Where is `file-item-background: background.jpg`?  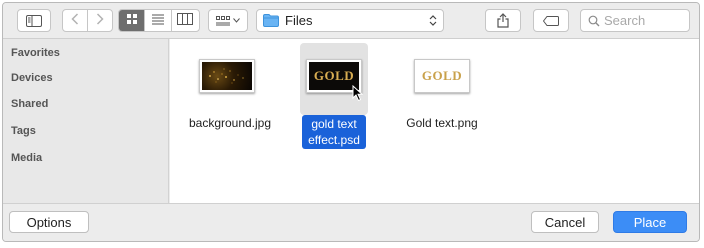 file-item-background: background.jpg is located at coordinates (230, 94).